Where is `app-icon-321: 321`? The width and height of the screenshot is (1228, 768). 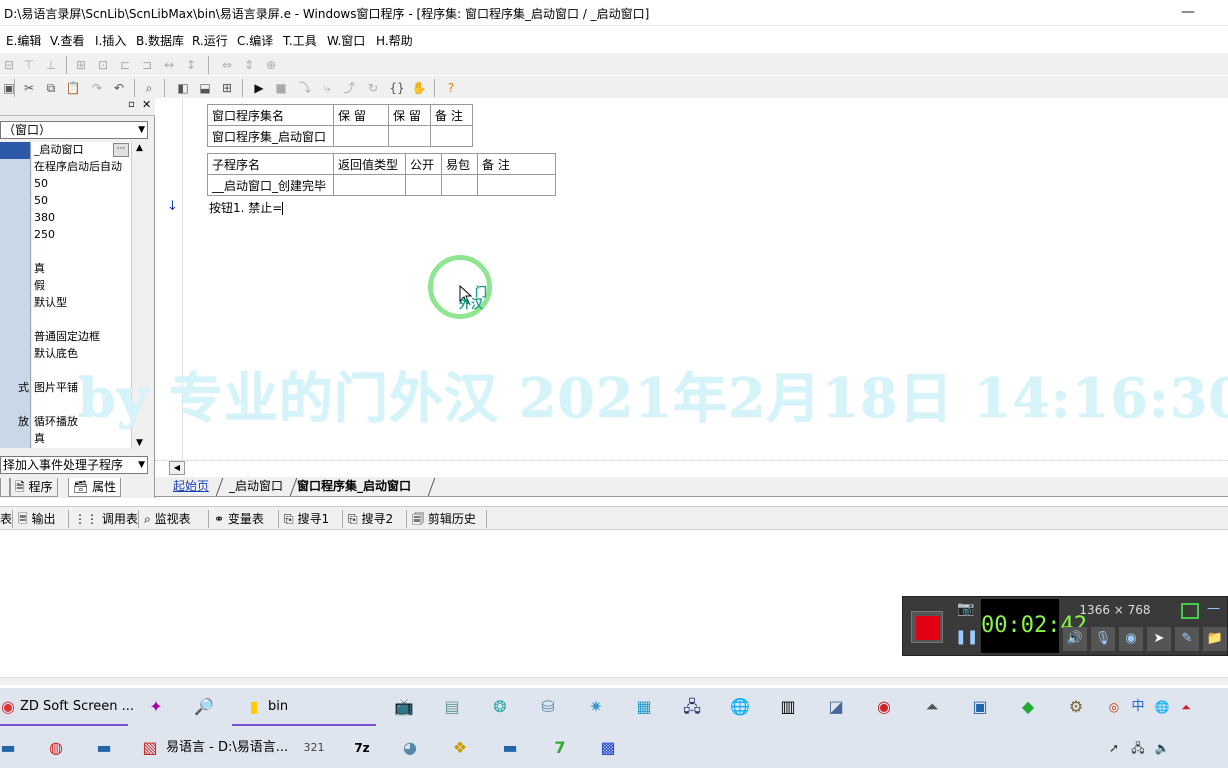
app-icon-321: 321 is located at coordinates (314, 748).